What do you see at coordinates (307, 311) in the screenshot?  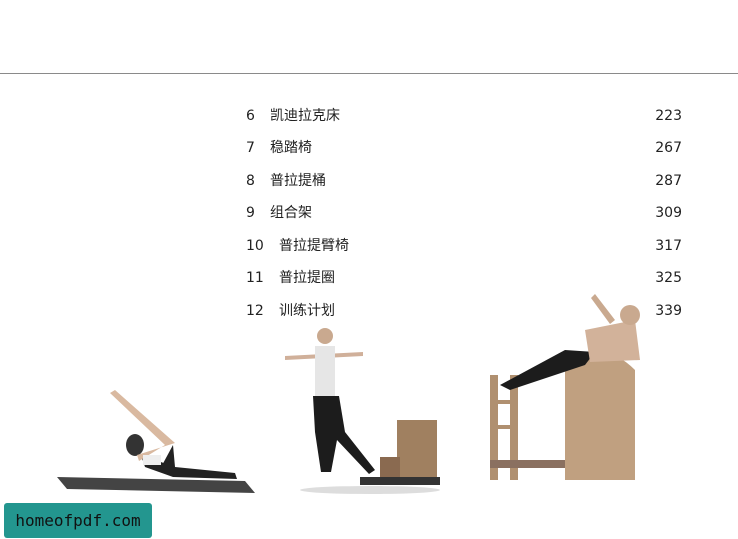 I see `chapter-title: 训练计划` at bounding box center [307, 311].